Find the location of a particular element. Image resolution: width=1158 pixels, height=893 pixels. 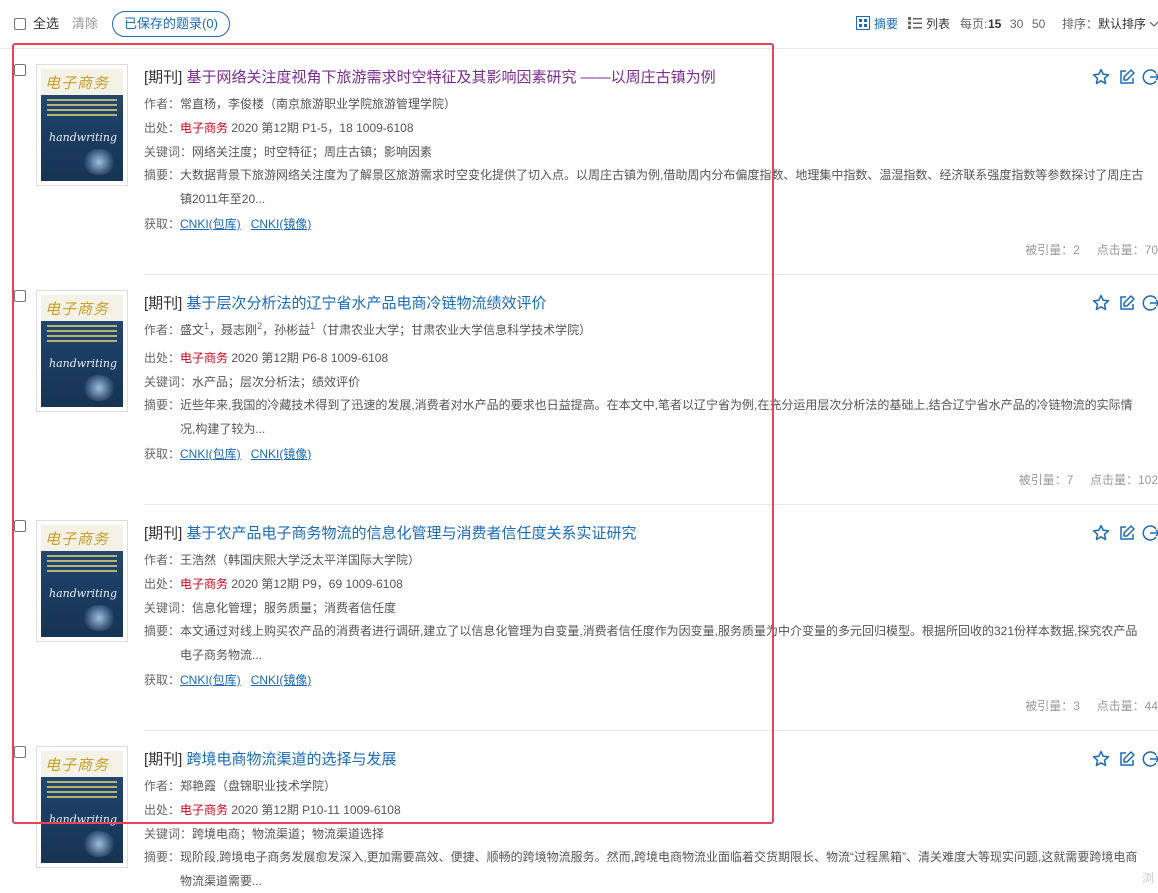

per-page-label: 每页: is located at coordinates (974, 24).